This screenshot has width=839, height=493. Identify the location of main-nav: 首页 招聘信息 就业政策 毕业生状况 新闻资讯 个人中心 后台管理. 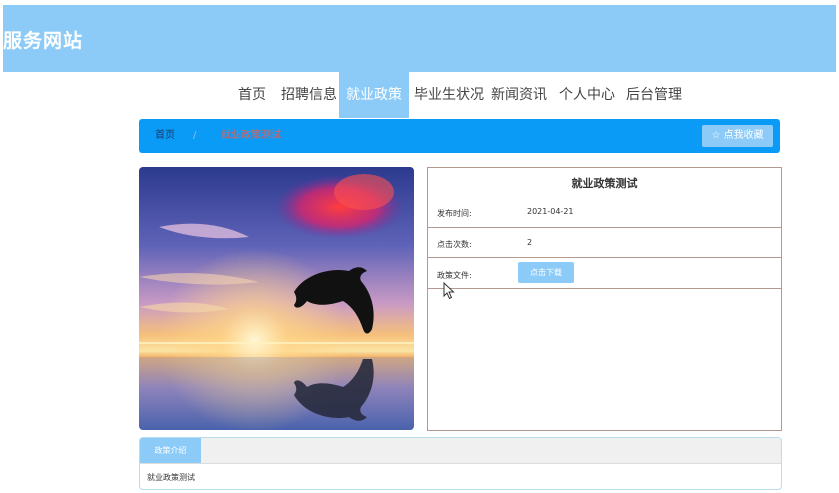
(419, 95).